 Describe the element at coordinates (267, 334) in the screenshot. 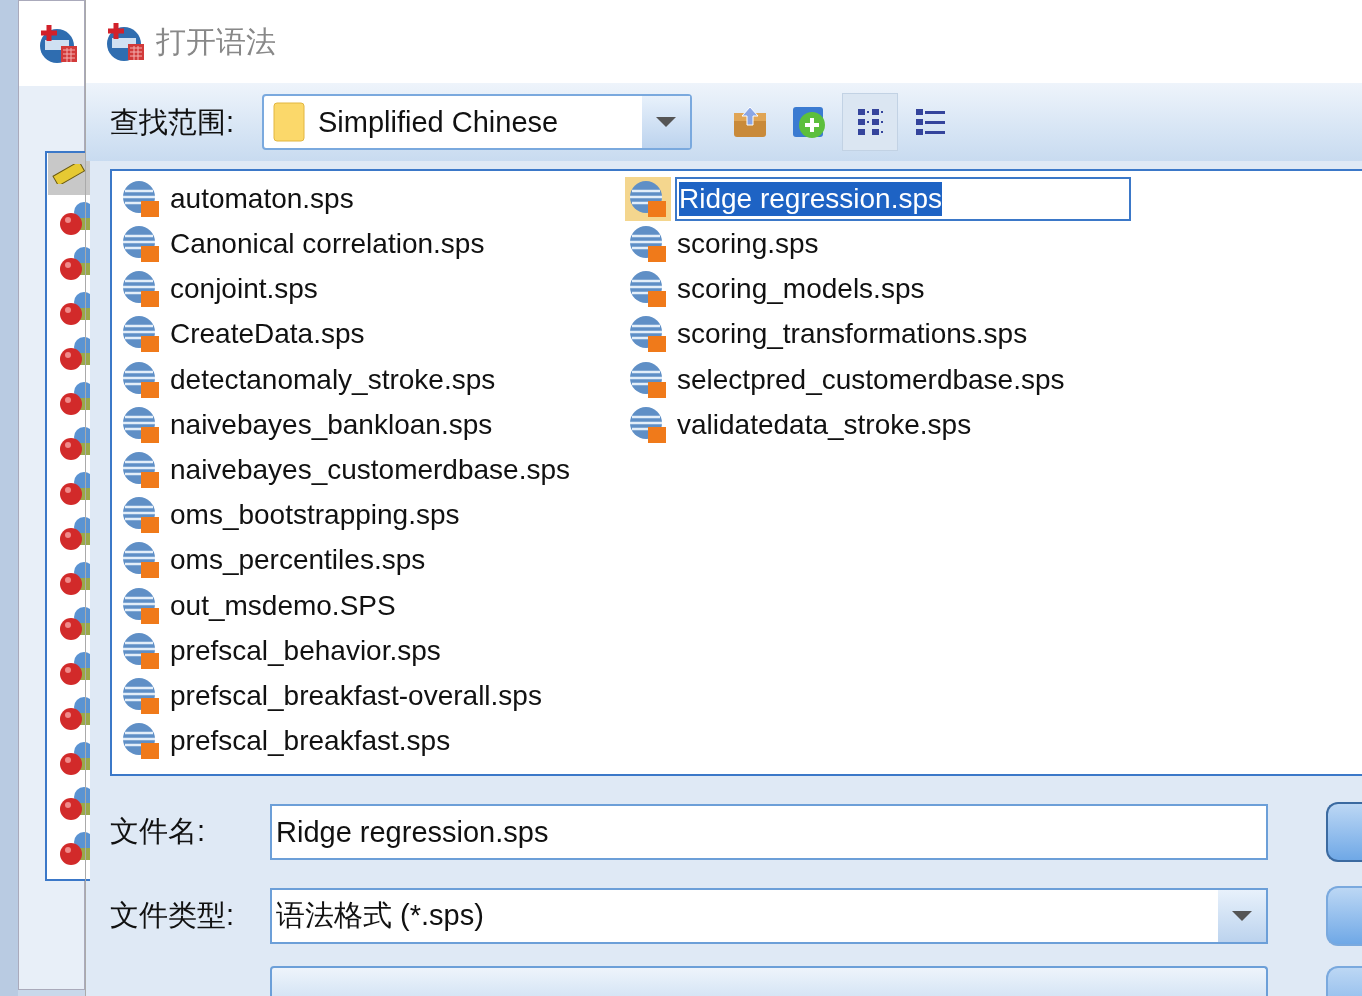

I see `file-item: CreateData.sps` at that location.